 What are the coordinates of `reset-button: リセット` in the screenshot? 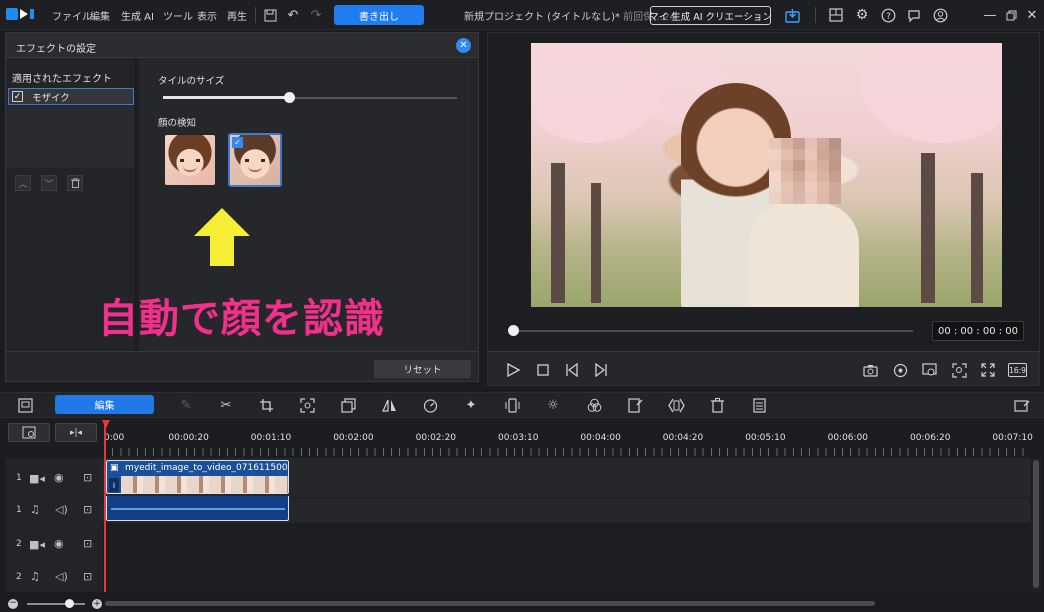 It's located at (422, 369).